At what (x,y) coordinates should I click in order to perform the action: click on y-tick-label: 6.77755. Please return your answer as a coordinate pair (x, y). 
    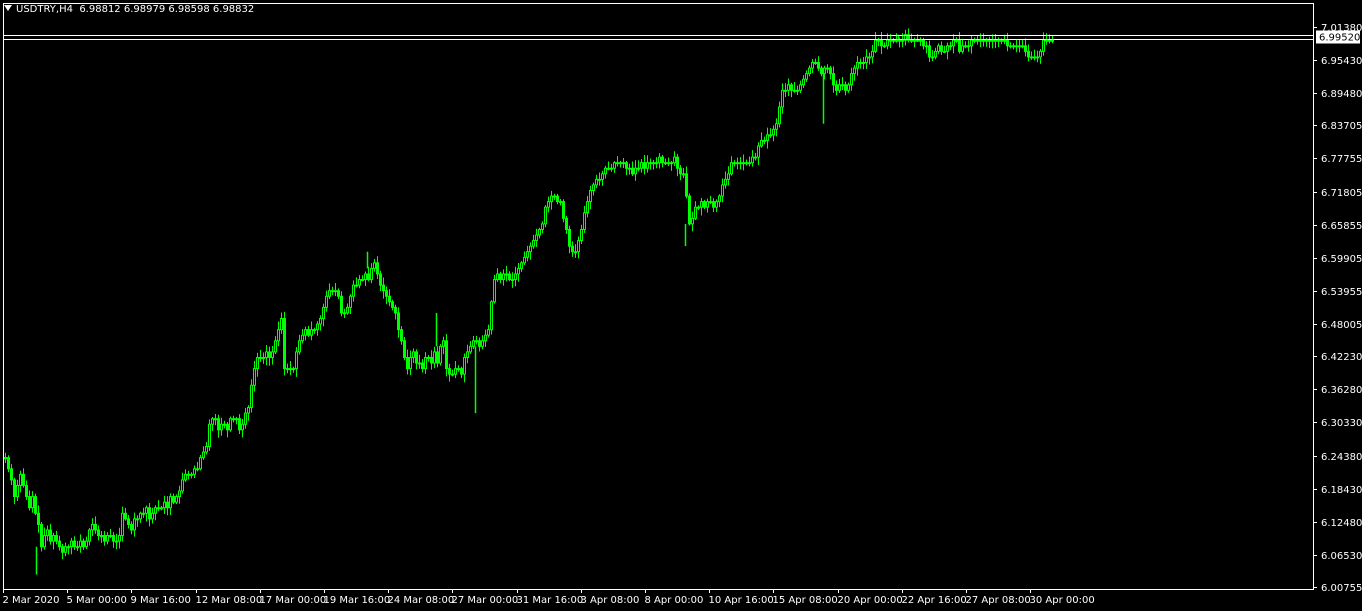
    Looking at the image, I should click on (1341, 159).